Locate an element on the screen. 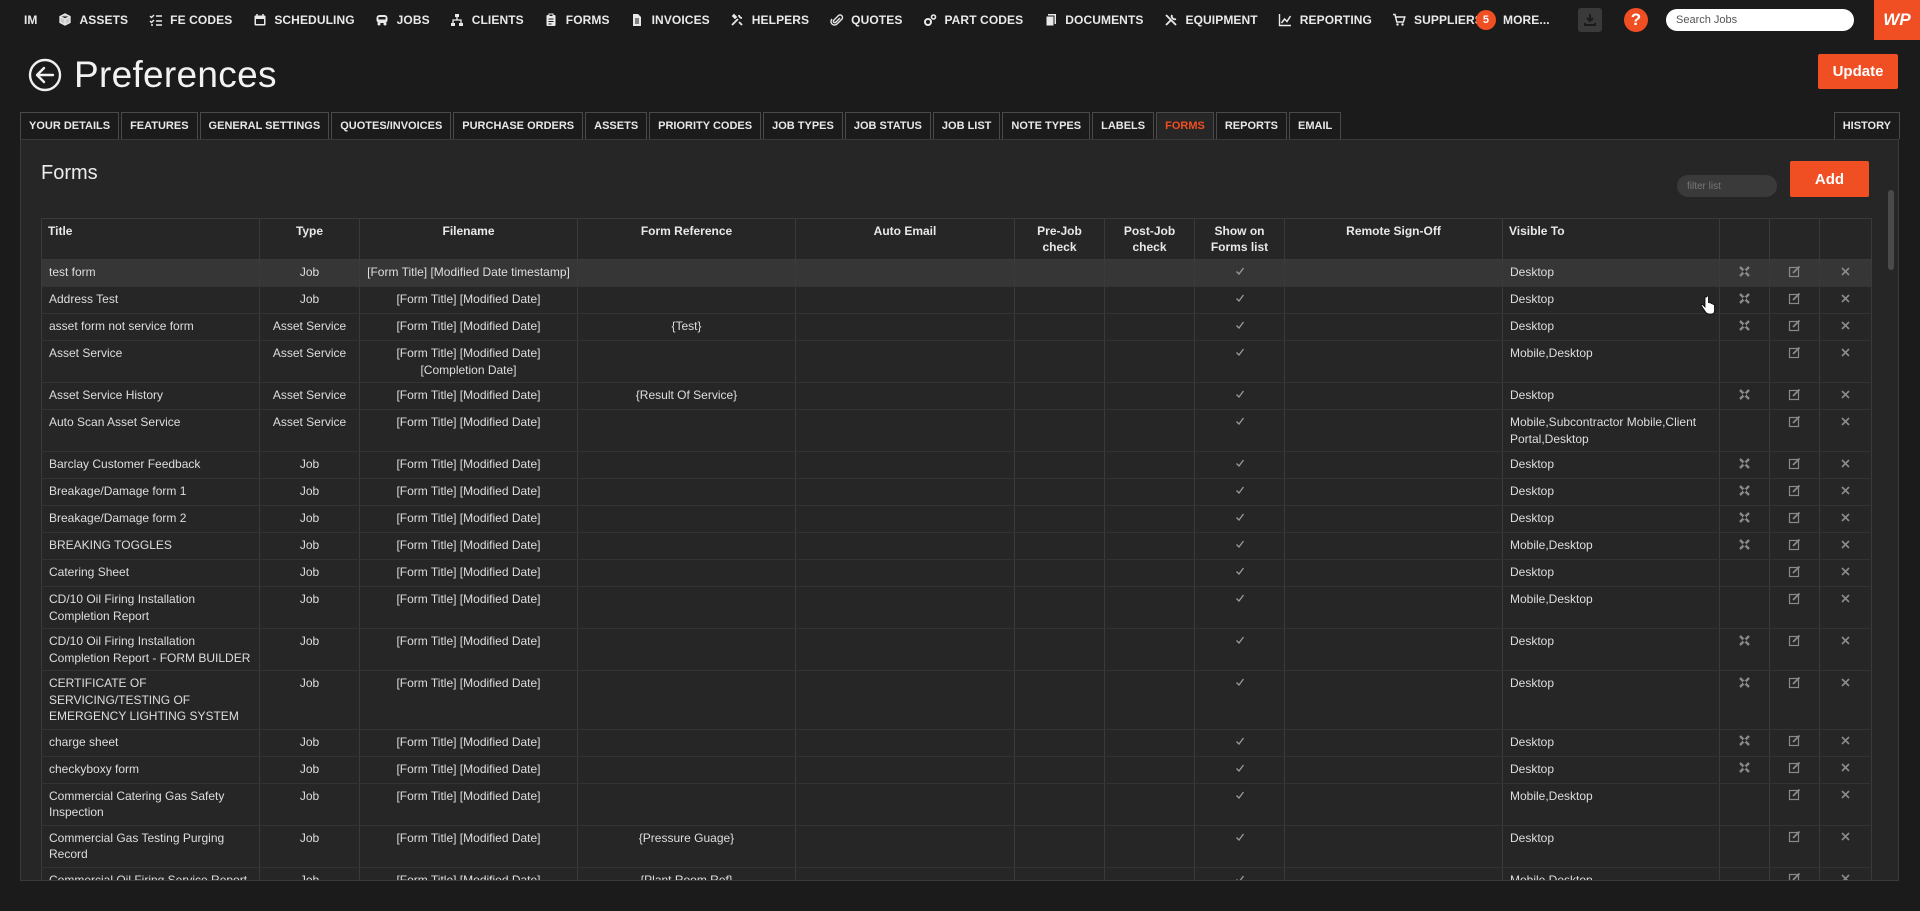  tab-job-list: JOB LIST is located at coordinates (966, 125).